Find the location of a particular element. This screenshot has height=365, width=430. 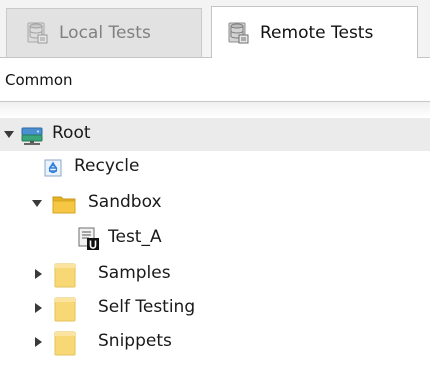

tree-item-recycle: Recycle is located at coordinates (215, 167).